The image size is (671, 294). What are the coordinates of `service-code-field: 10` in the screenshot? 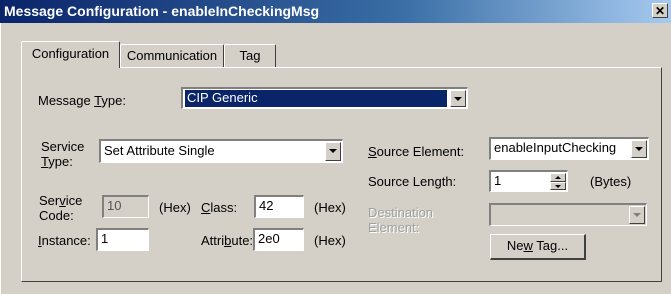 It's located at (125, 206).